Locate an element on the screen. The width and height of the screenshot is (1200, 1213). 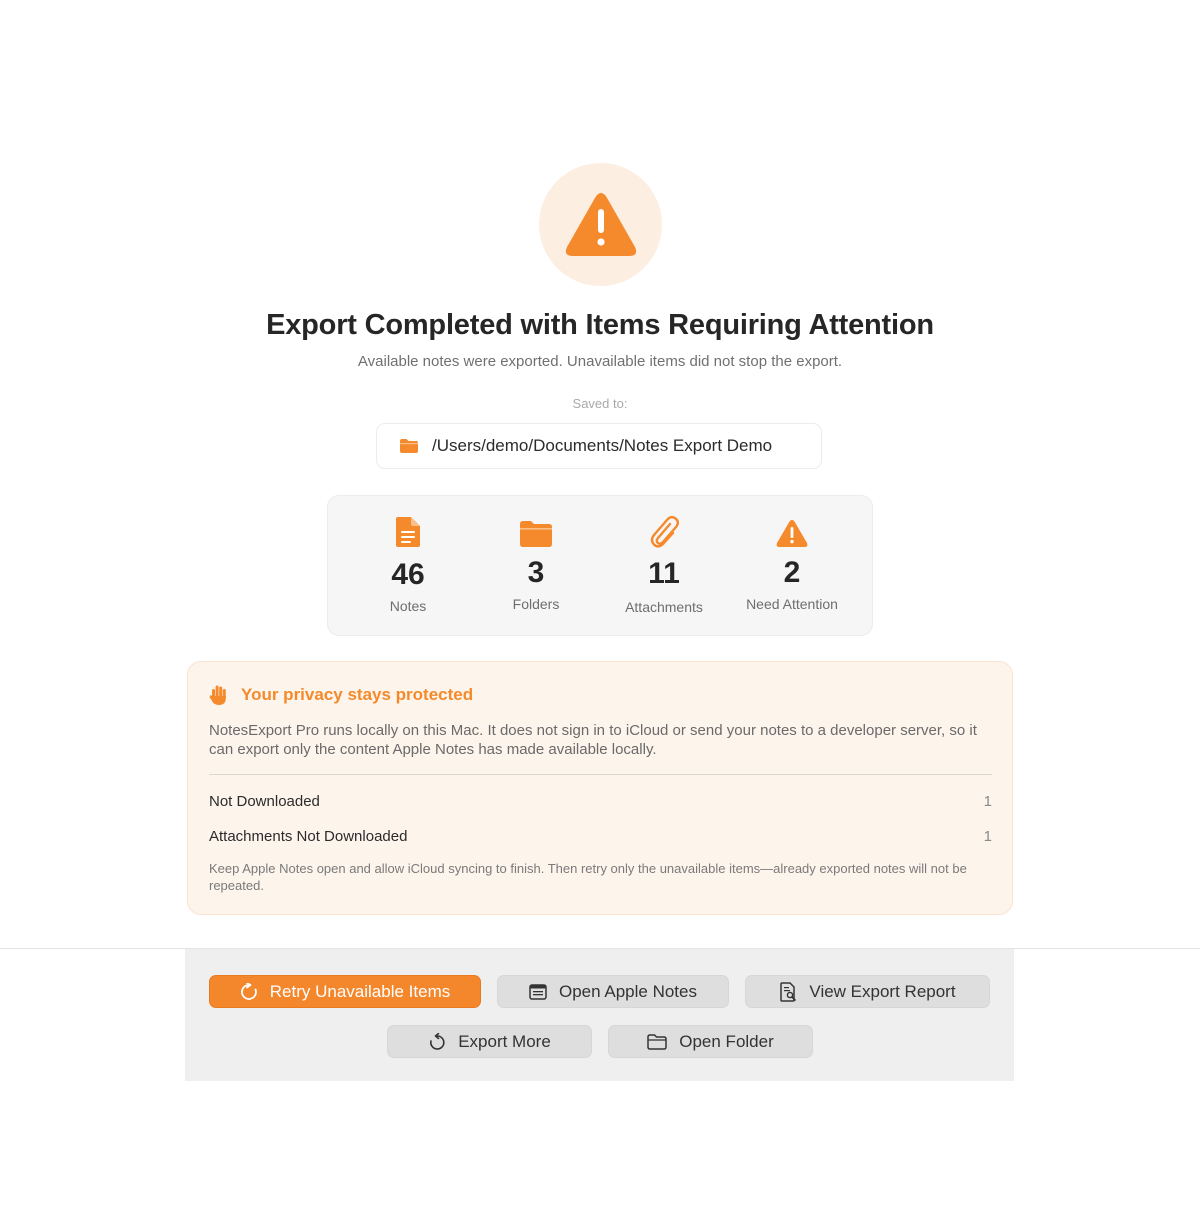
open-apple-notes-label: Open Apple Notes is located at coordinates (628, 991).